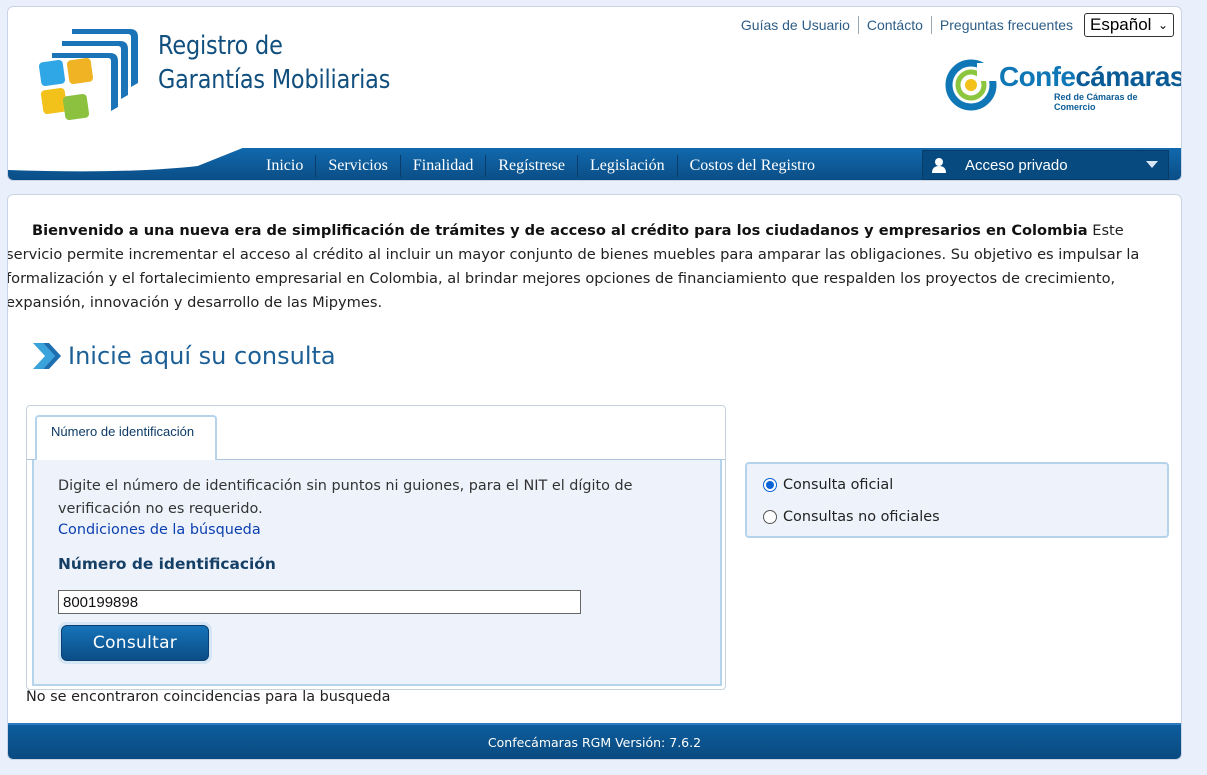 This screenshot has width=1207, height=775. What do you see at coordinates (628, 166) in the screenshot?
I see `nav-item-legislacion: Legislación` at bounding box center [628, 166].